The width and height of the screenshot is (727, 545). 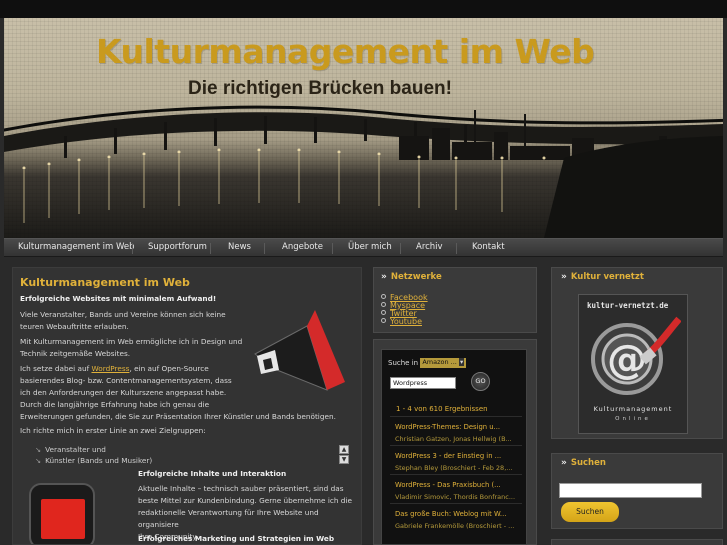 What do you see at coordinates (70, 449) in the screenshot?
I see `target-item: ↘ Veranstalter und` at bounding box center [70, 449].